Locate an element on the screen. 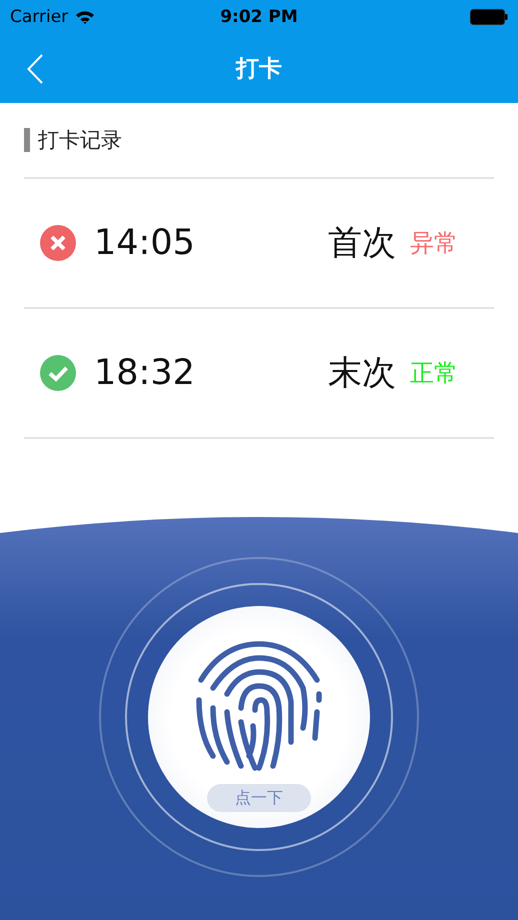 The height and width of the screenshot is (920, 518). carrier-name: Carrier is located at coordinates (39, 17).